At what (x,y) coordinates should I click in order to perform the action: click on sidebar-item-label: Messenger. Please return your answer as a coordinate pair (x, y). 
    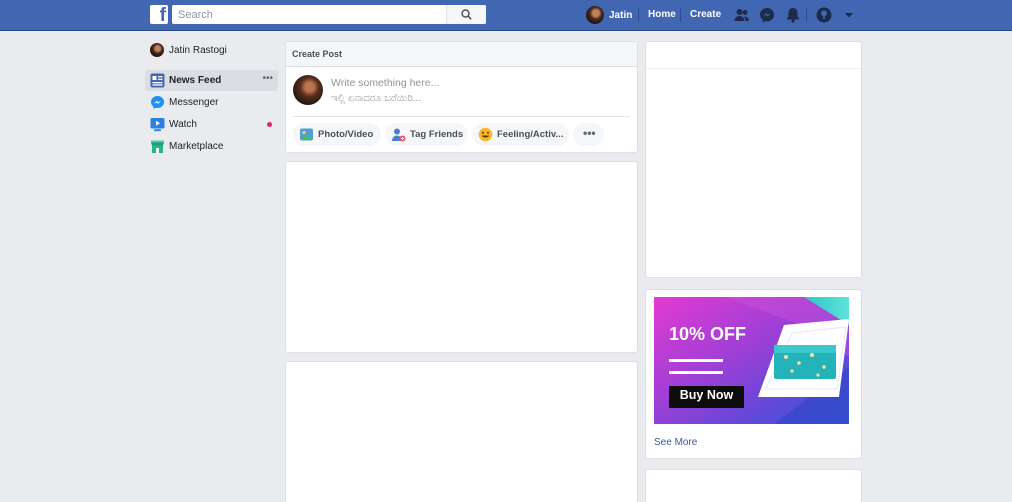
    Looking at the image, I should click on (194, 102).